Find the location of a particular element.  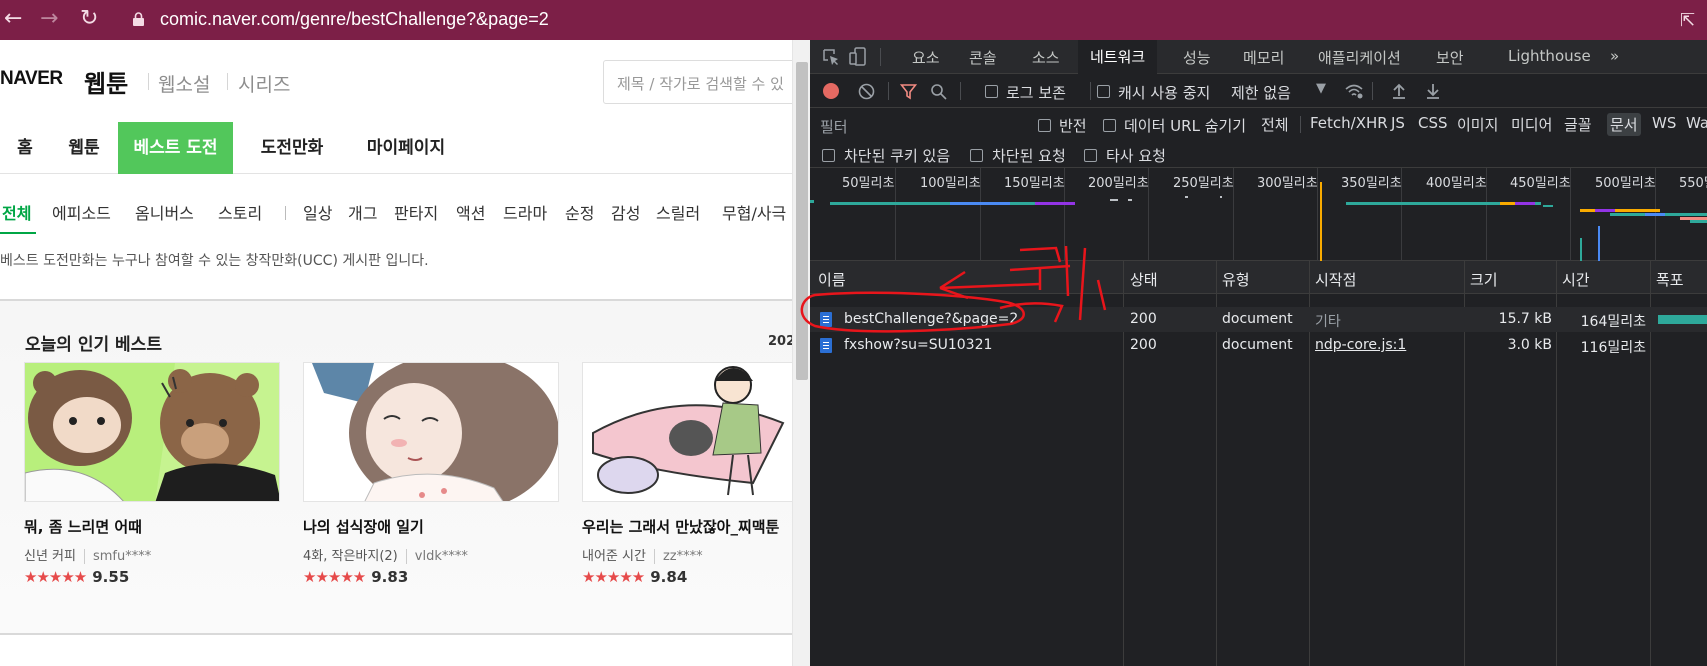

card-rating: ★★★★★ 9.84 is located at coordinates (687, 577).